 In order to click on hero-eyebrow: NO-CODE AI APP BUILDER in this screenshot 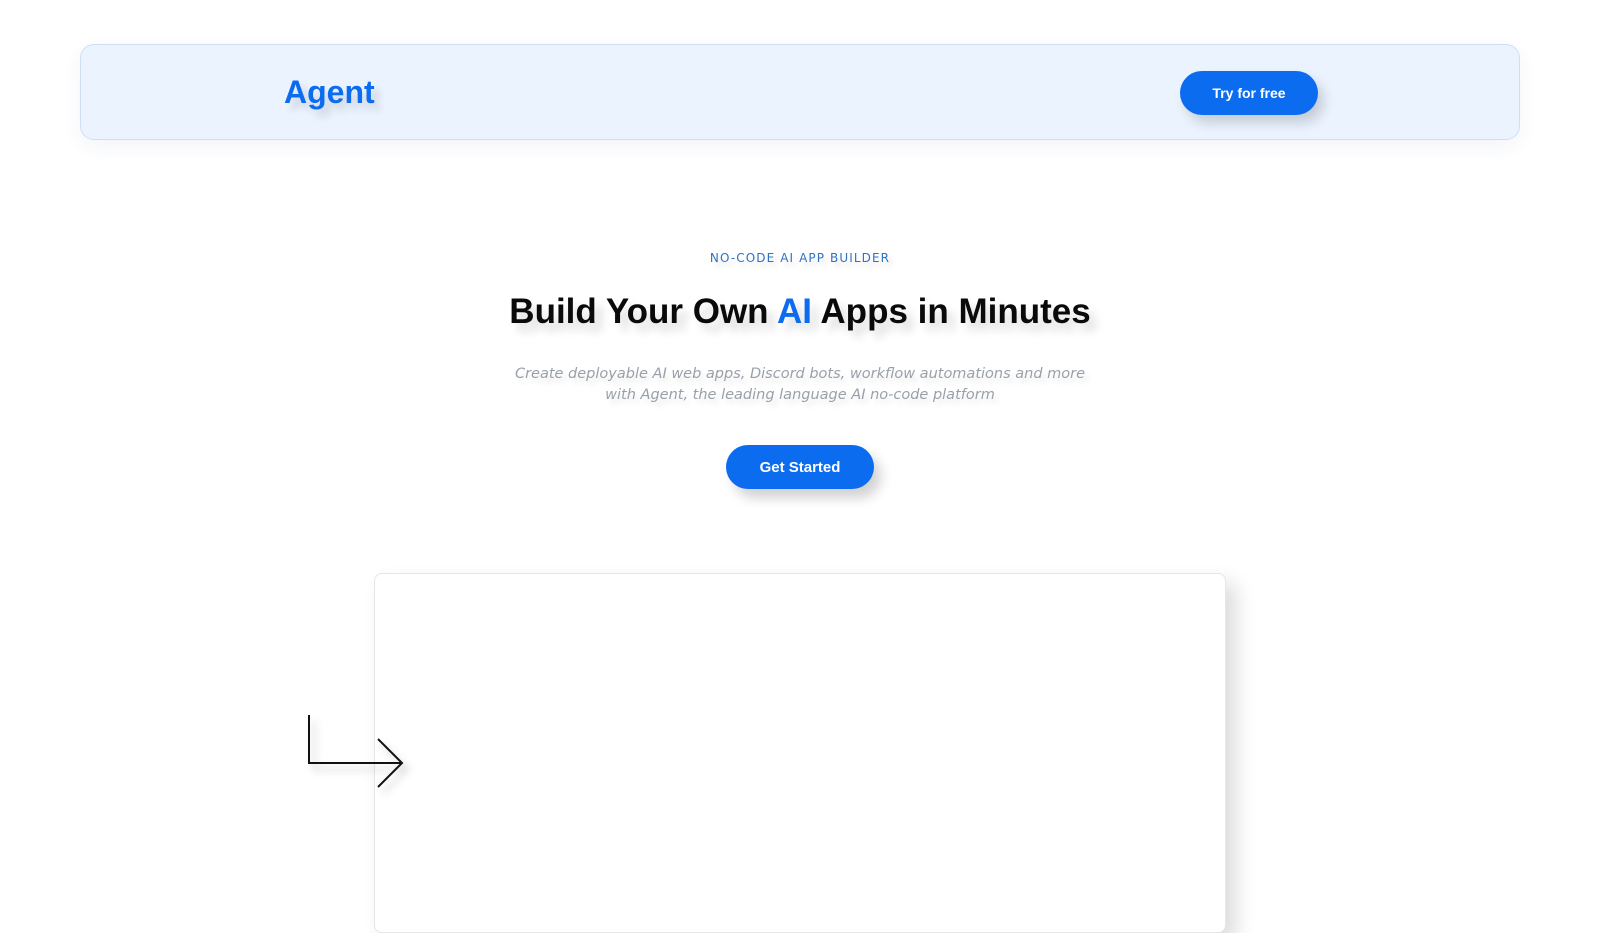, I will do `click(800, 258)`.